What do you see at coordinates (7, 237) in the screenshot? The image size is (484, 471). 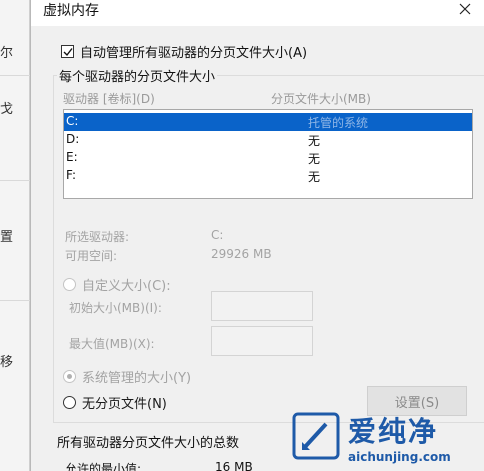 I see `background-text: 置` at bounding box center [7, 237].